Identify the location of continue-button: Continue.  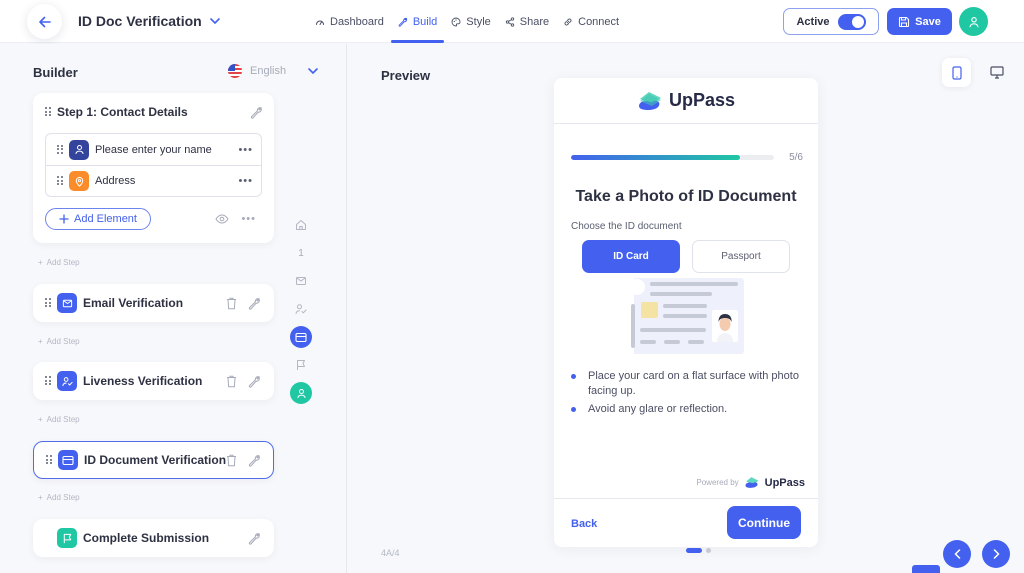
(764, 522).